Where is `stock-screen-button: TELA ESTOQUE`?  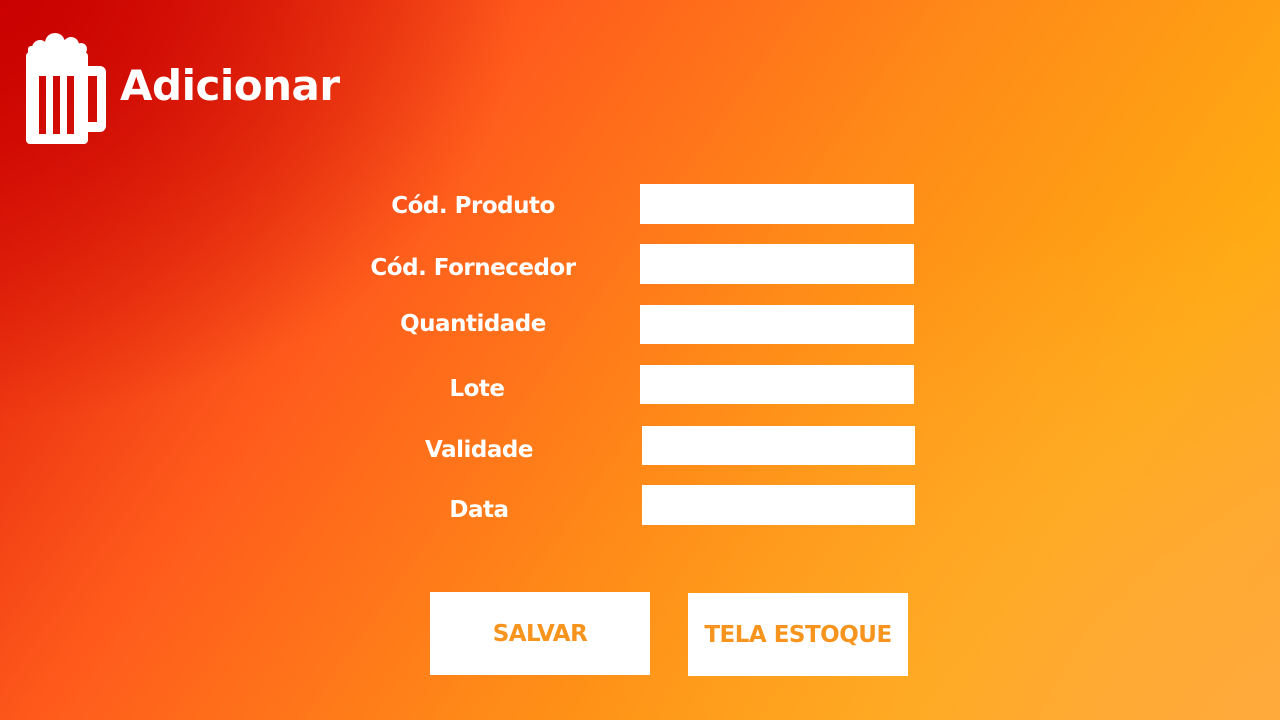 stock-screen-button: TELA ESTOQUE is located at coordinates (798, 634).